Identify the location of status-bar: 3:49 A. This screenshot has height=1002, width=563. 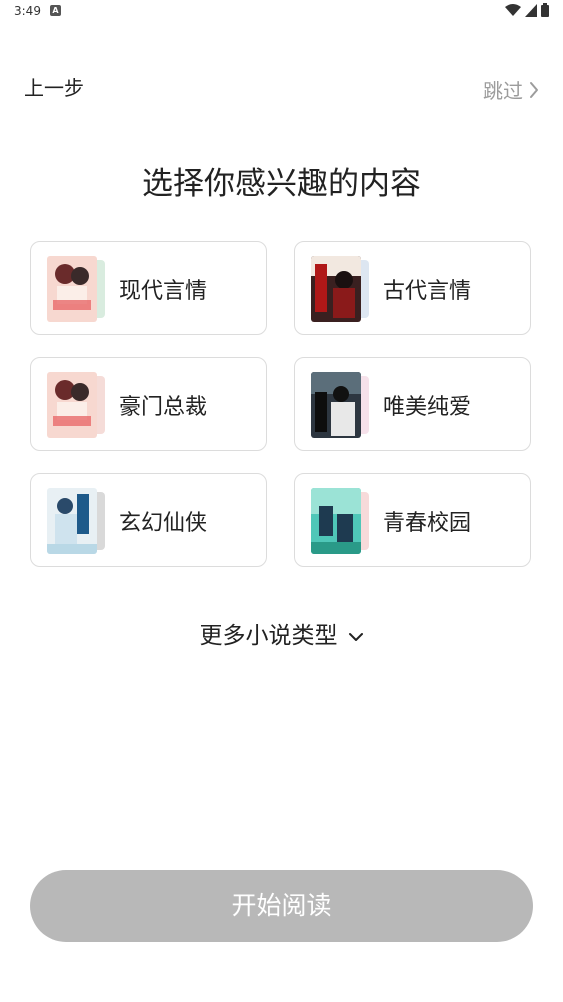
(281, 13).